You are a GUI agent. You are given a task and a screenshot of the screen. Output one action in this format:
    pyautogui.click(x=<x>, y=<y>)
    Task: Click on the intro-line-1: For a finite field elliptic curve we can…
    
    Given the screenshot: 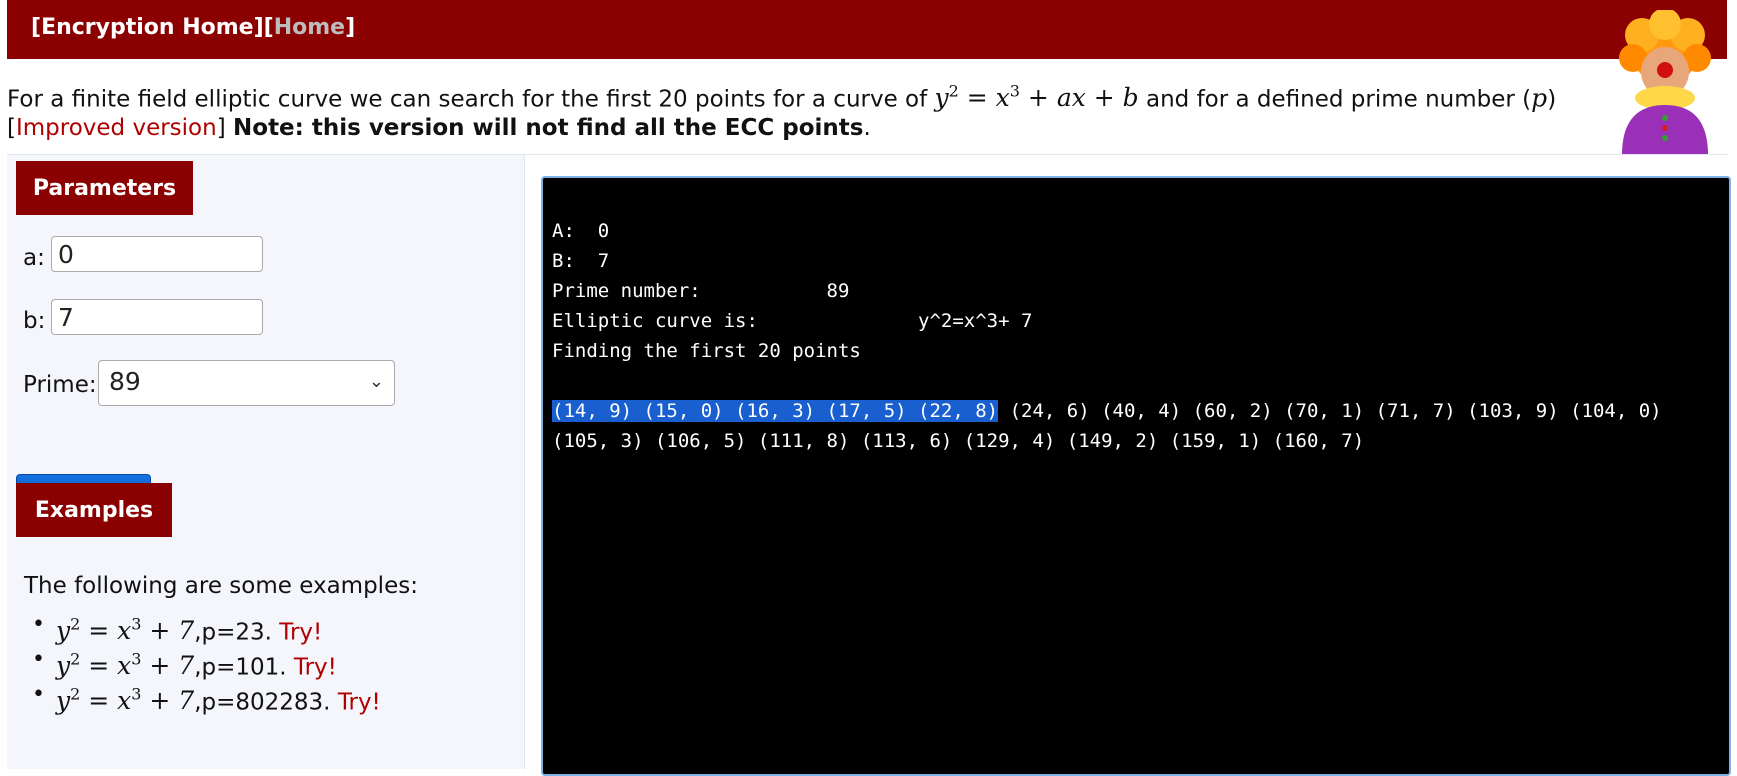 What is the action you would take?
    pyautogui.click(x=782, y=97)
    